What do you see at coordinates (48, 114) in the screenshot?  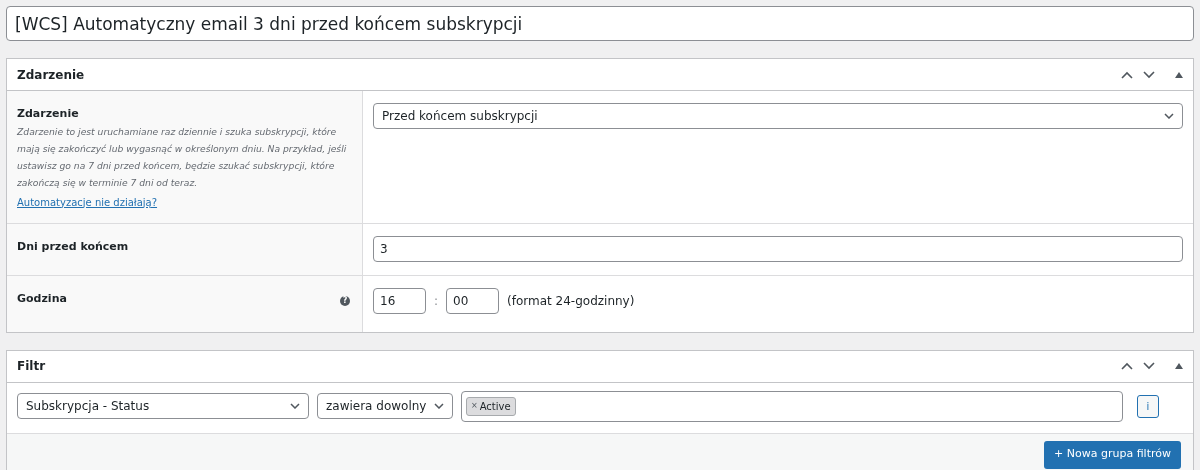 I see `field-label: Zdarzenie` at bounding box center [48, 114].